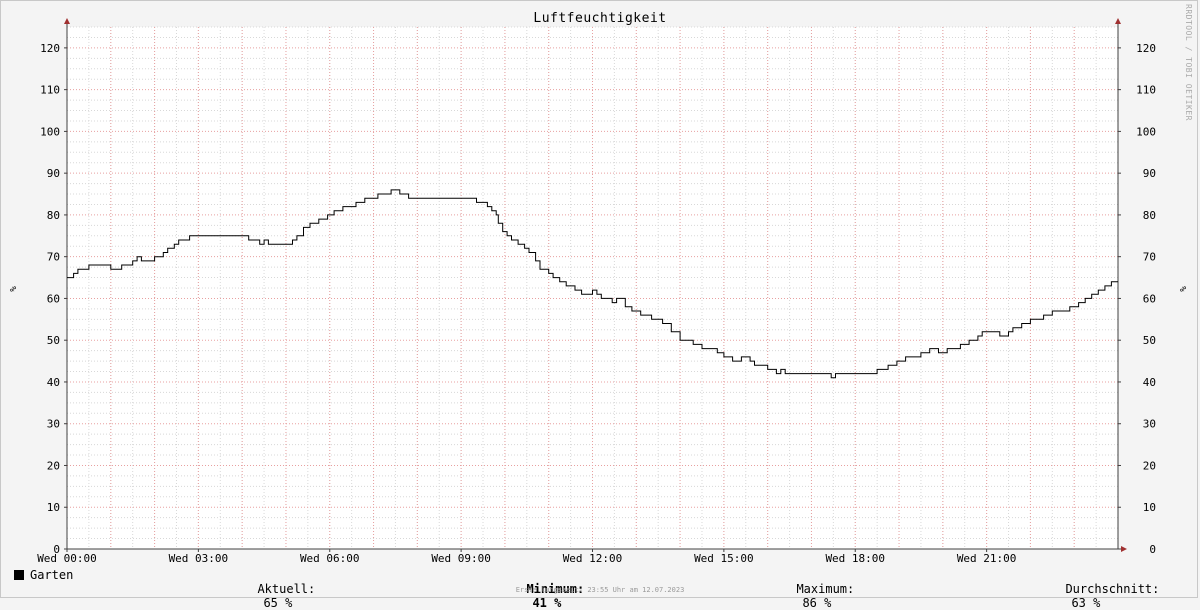 The width and height of the screenshot is (1200, 610). What do you see at coordinates (67, 558) in the screenshot?
I see `x-tick-label: Wed 00:00` at bounding box center [67, 558].